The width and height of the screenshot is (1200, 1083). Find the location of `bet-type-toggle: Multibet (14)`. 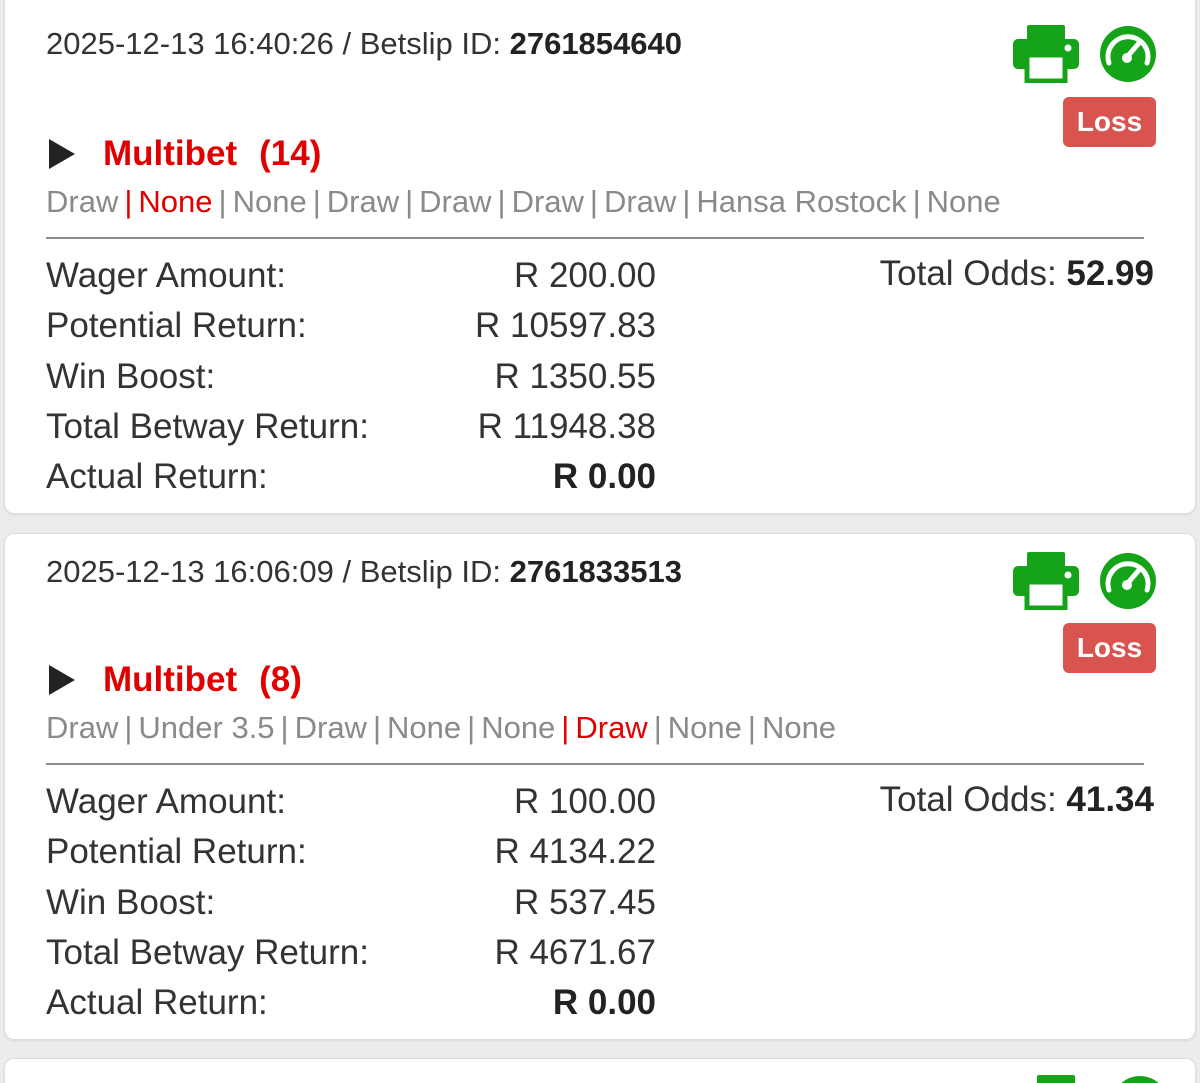

bet-type-toggle: Multibet (14) is located at coordinates (185, 154).